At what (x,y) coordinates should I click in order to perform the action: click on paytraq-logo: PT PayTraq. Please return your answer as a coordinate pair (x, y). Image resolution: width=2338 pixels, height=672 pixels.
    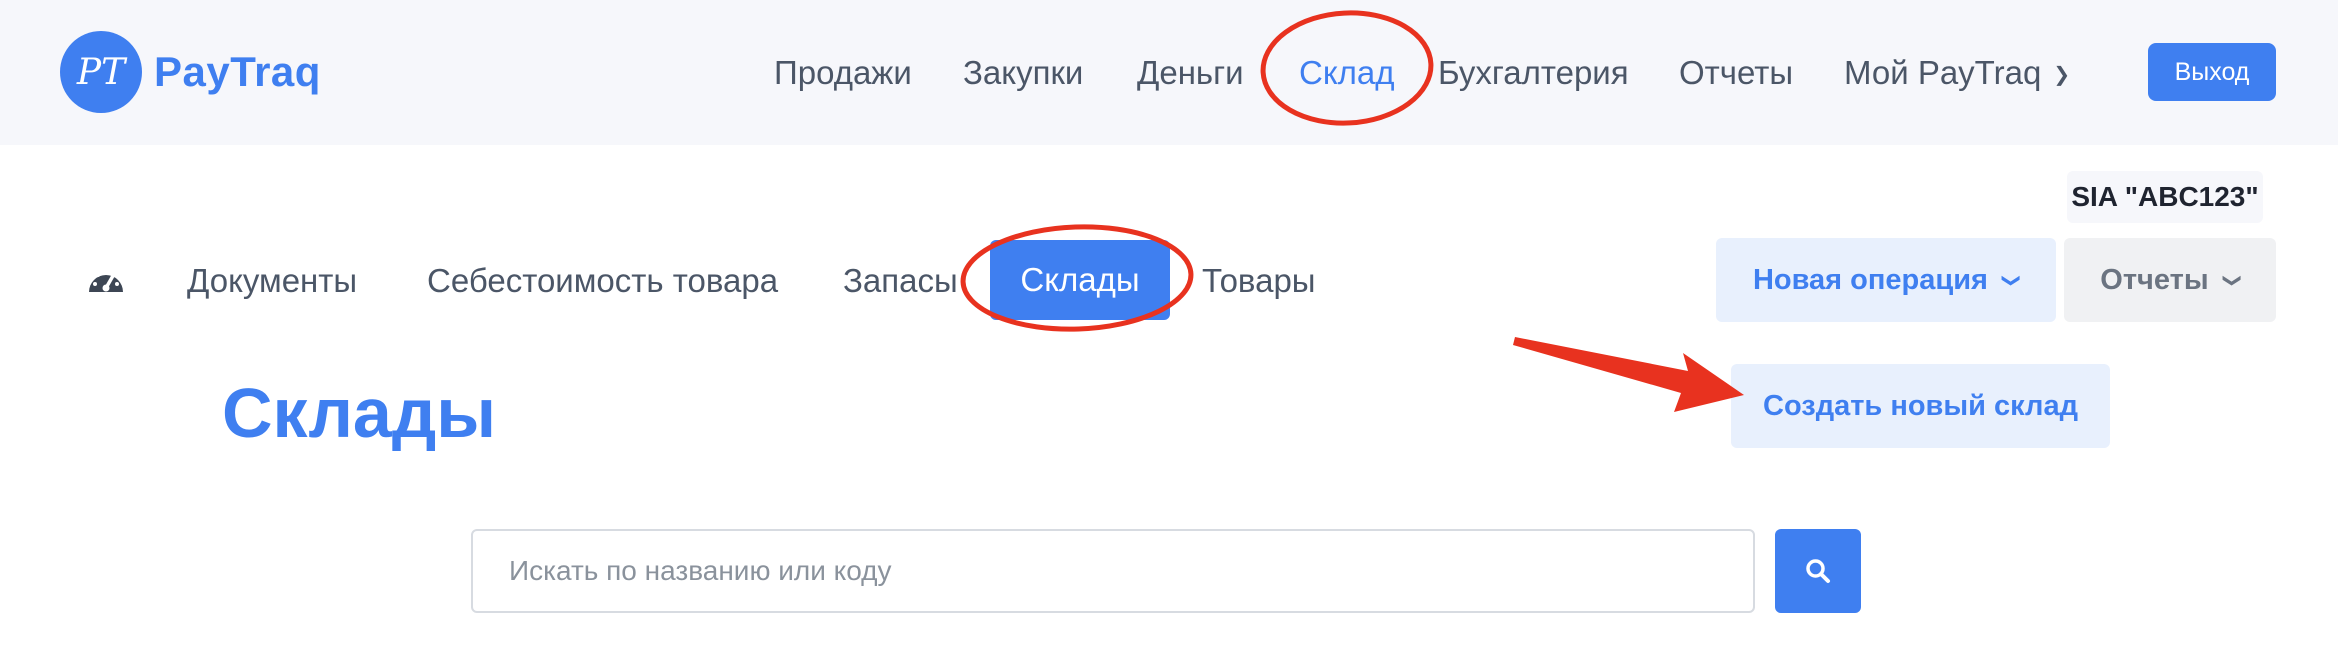
    Looking at the image, I should click on (190, 72).